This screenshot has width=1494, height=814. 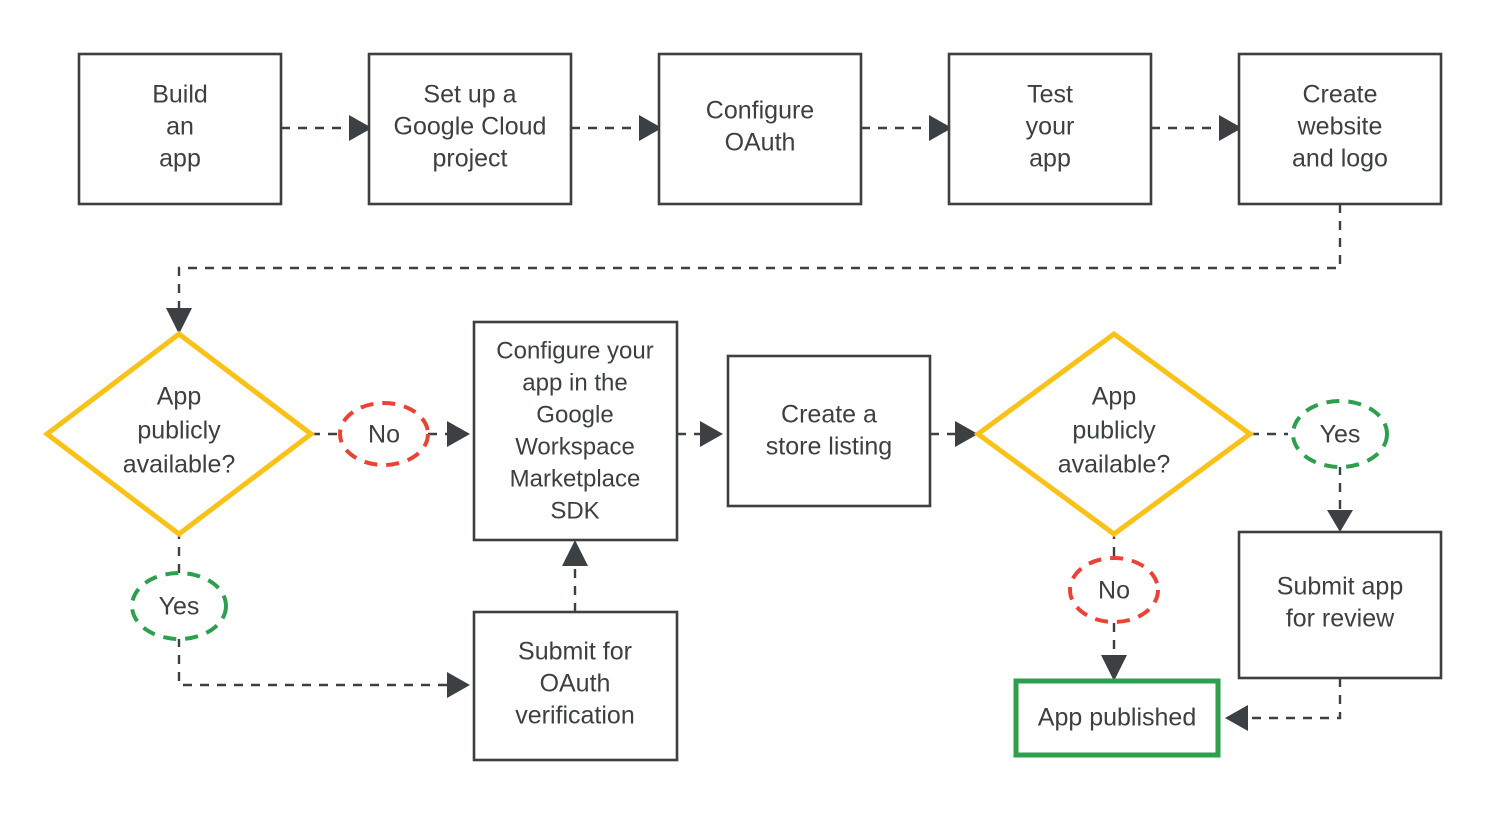 What do you see at coordinates (574, 414) in the screenshot?
I see `node-sdk-line-3: Google` at bounding box center [574, 414].